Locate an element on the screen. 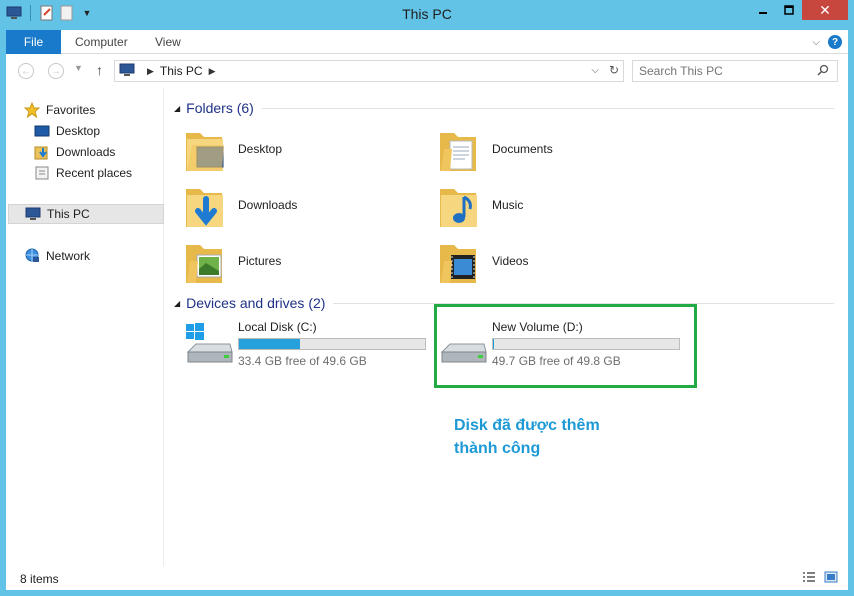 The width and height of the screenshot is (854, 596). search-box is located at coordinates (735, 71).